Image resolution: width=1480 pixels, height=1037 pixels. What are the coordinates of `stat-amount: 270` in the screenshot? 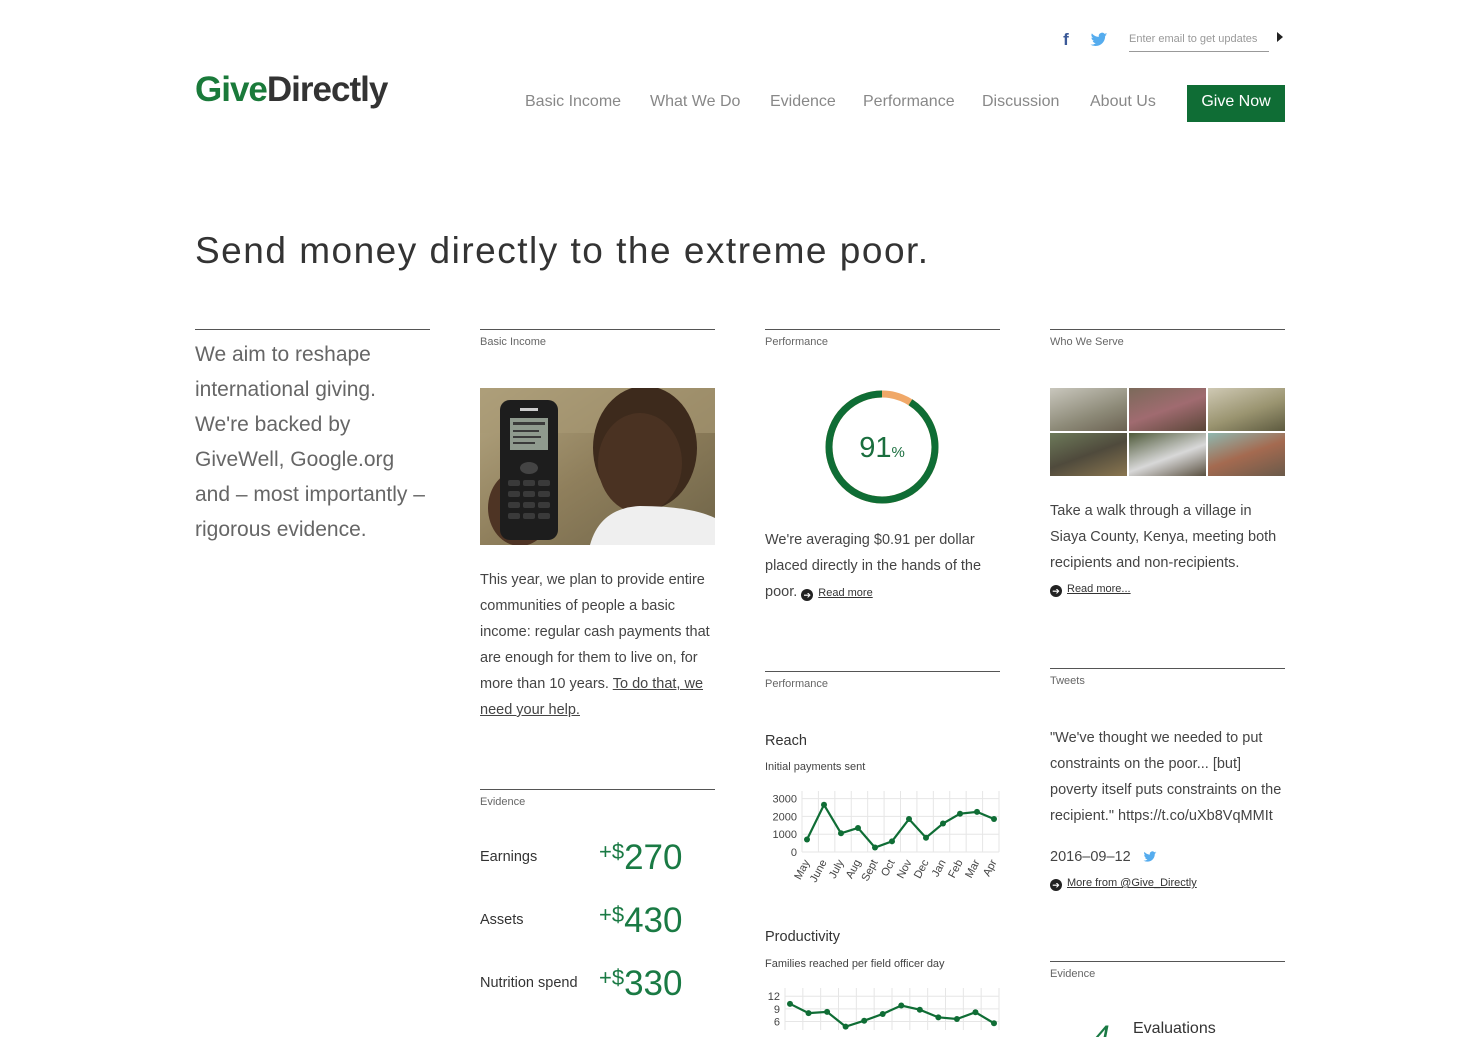 It's located at (653, 857).